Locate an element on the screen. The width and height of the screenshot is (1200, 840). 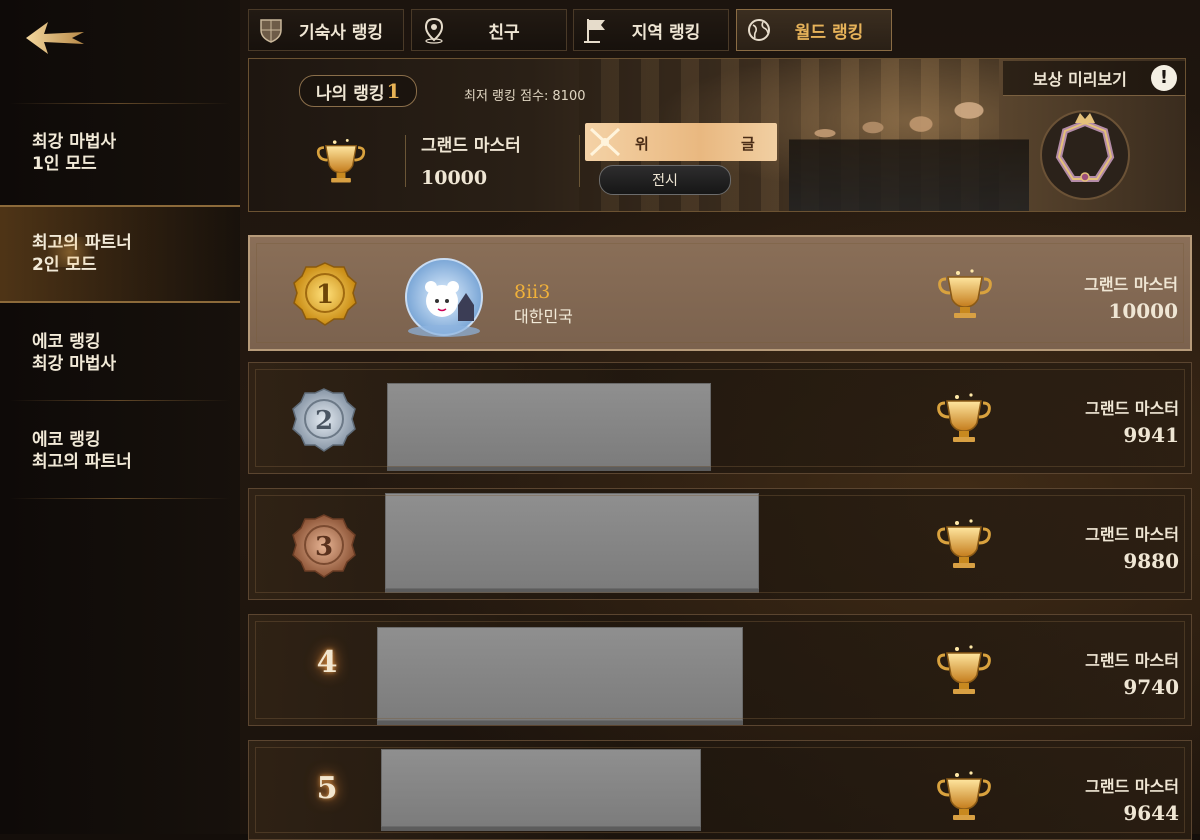
min-rank-score: 최저 랭킹 점수: 8100 is located at coordinates (525, 94).